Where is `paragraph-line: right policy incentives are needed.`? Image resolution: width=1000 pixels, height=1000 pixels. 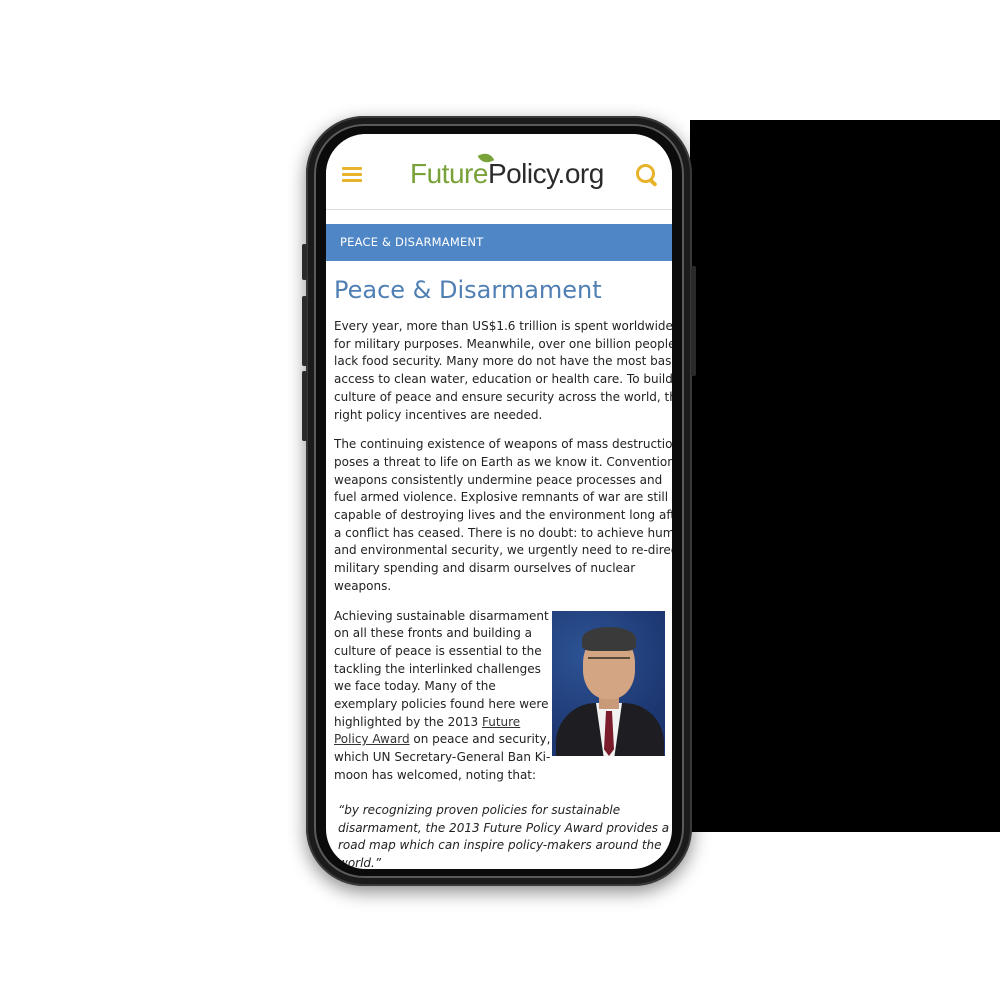
paragraph-line: right policy incentives are needed. is located at coordinates (438, 414).